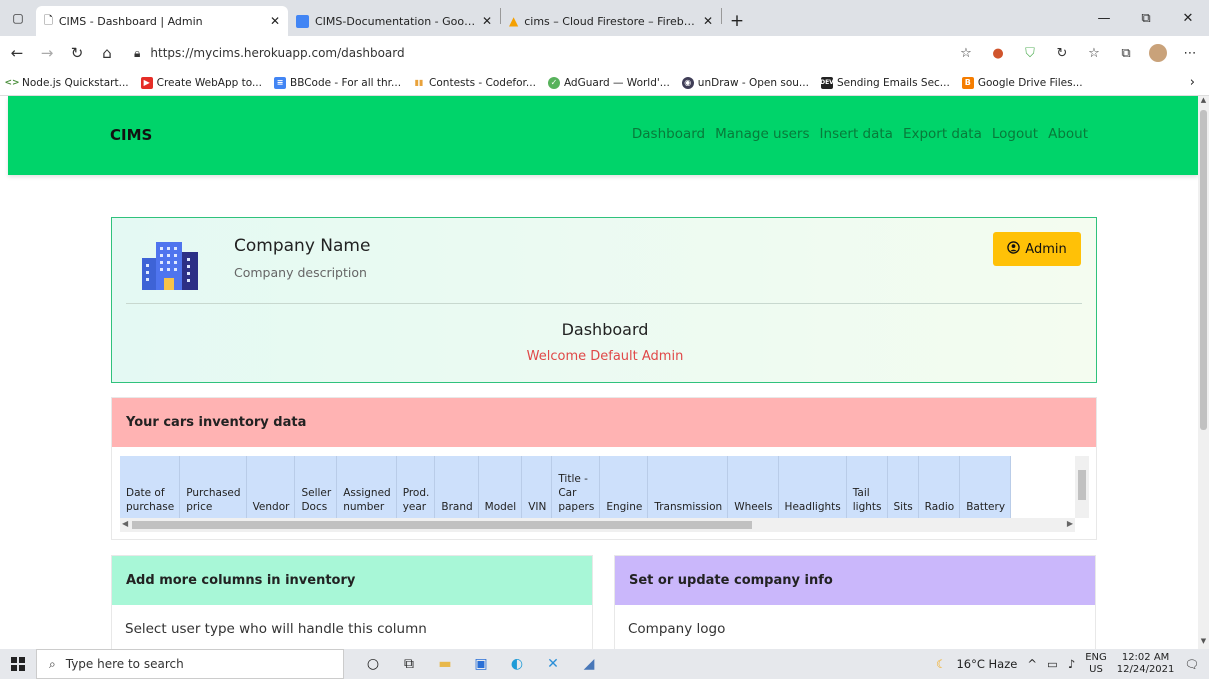 The height and width of the screenshot is (679, 1209). What do you see at coordinates (1046, 249) in the screenshot?
I see `admin-button-label: Admin` at bounding box center [1046, 249].